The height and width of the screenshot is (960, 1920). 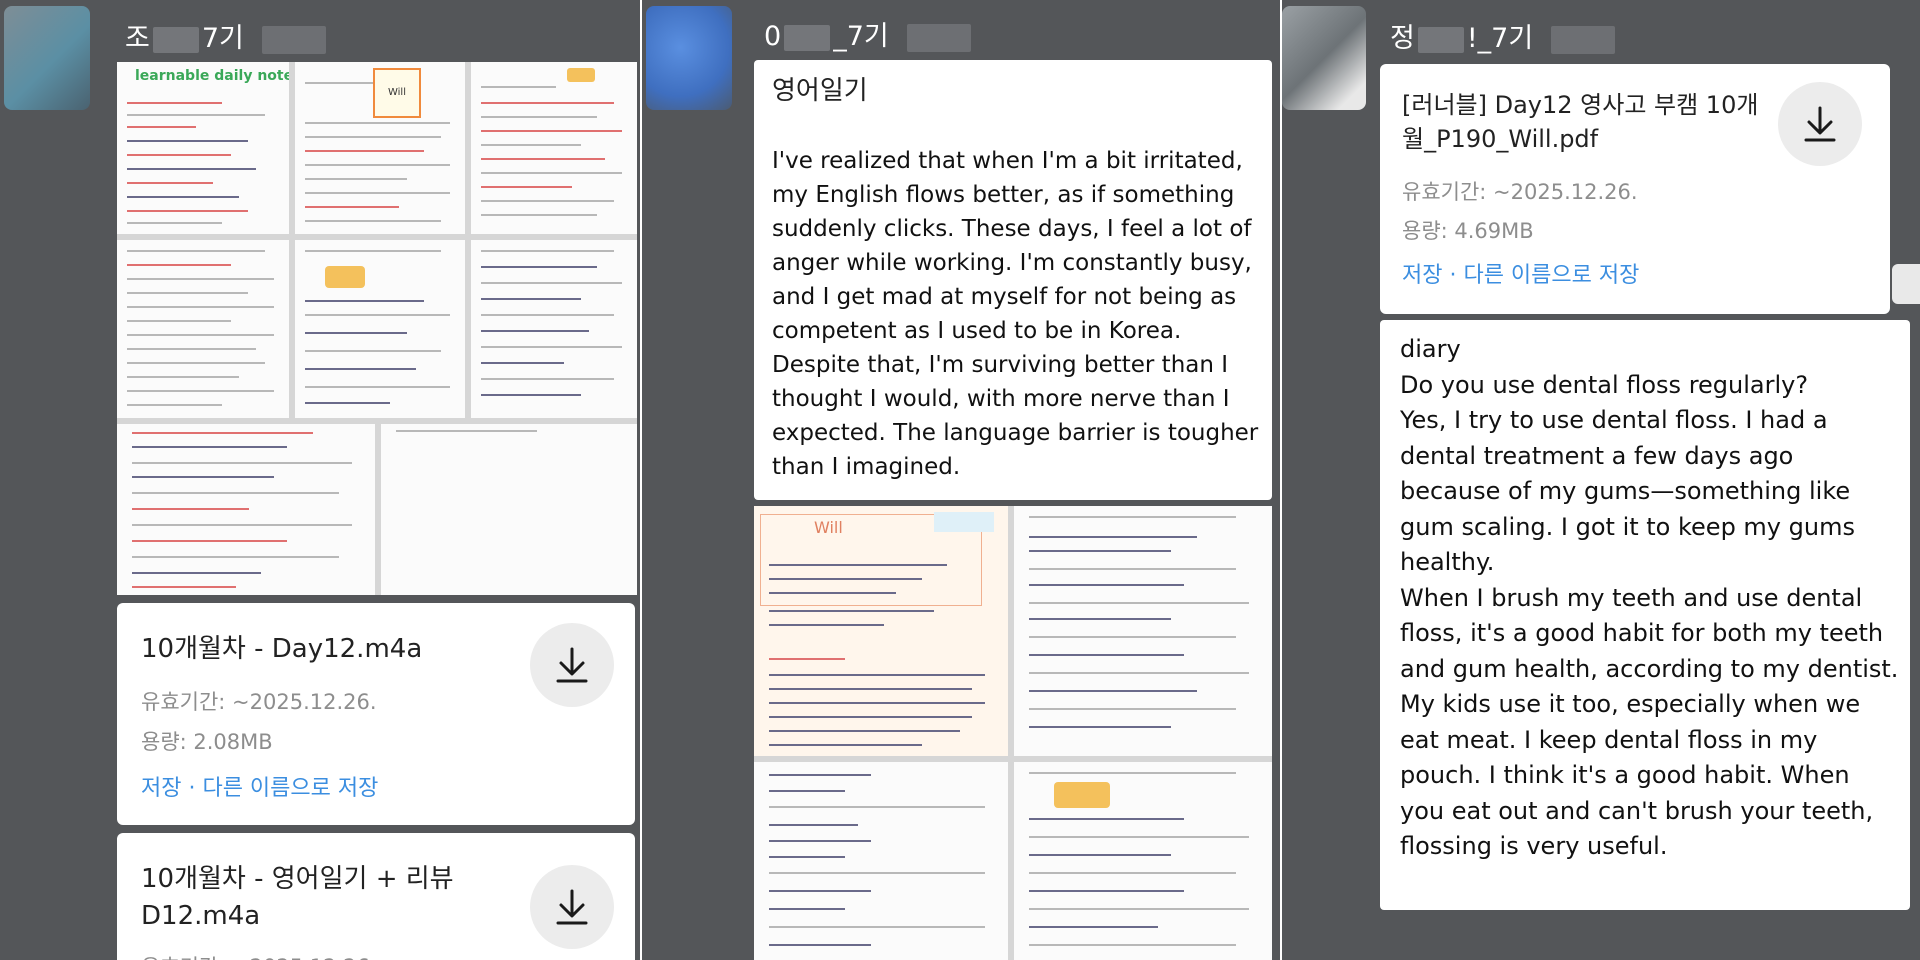 What do you see at coordinates (1604, 384) in the screenshot?
I see `diary-question: Do you use dental floss regularly?` at bounding box center [1604, 384].